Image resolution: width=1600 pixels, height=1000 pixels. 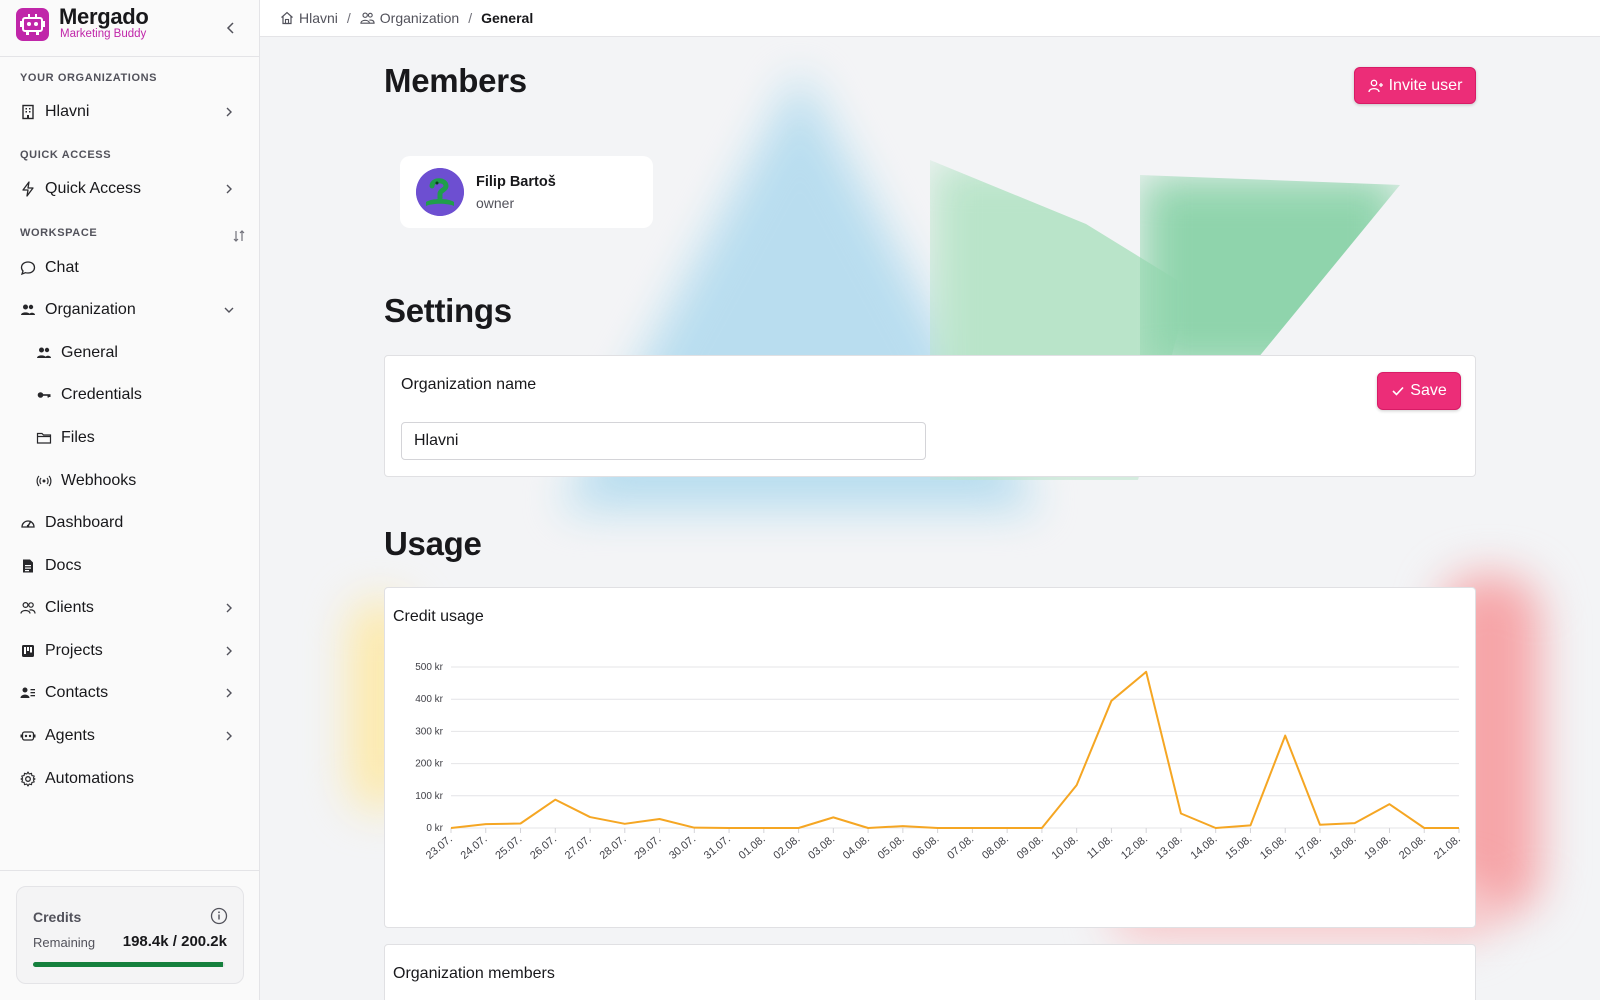 I want to click on x-tick-label: 16.08., so click(x=1273, y=847).